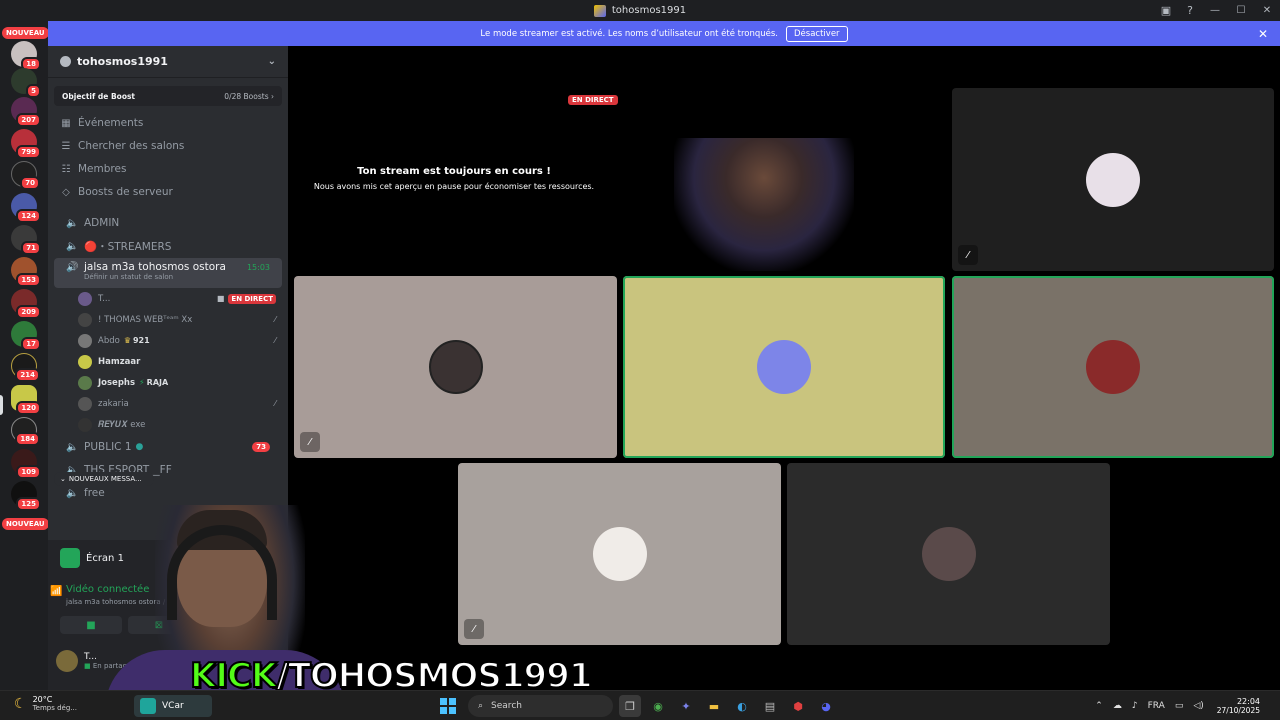 This screenshot has width=1280, height=720. What do you see at coordinates (25, 524) in the screenshot?
I see `new-indicator-bottom: NOUVEAU` at bounding box center [25, 524].